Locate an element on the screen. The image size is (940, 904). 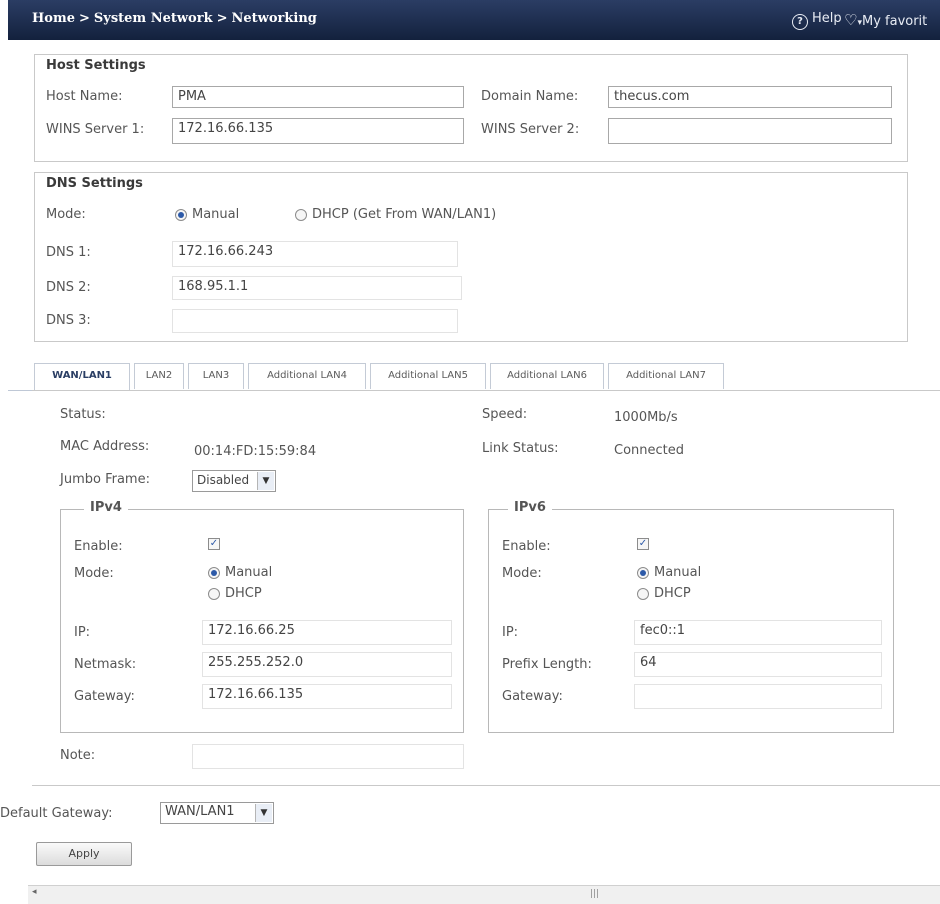
dns-2-label: DNS 2: is located at coordinates (68, 287).